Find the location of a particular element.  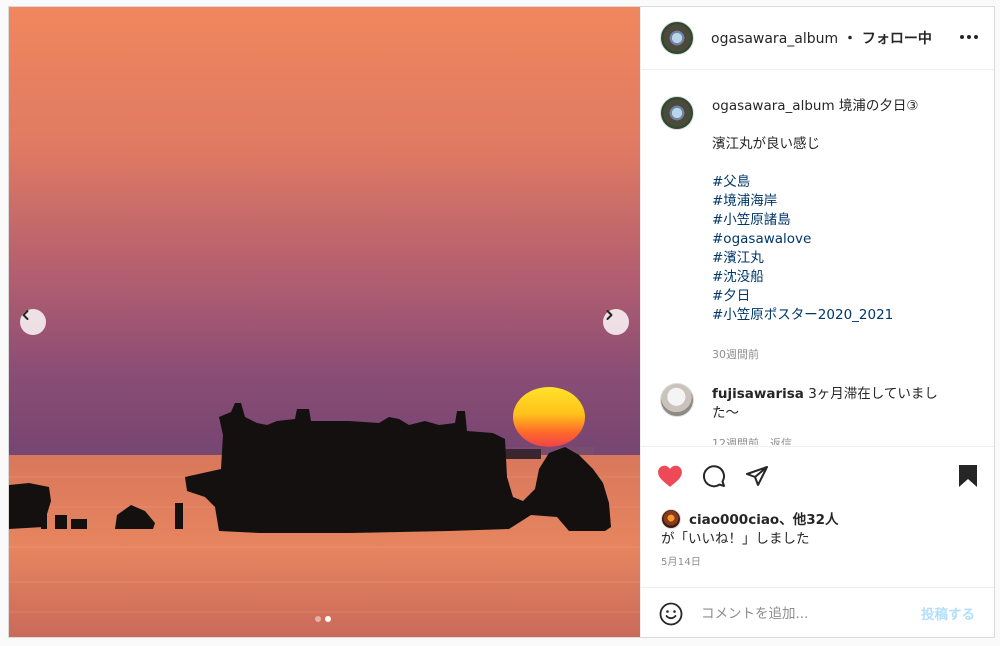

follow-status: ・ フォロー中 is located at coordinates (887, 39).